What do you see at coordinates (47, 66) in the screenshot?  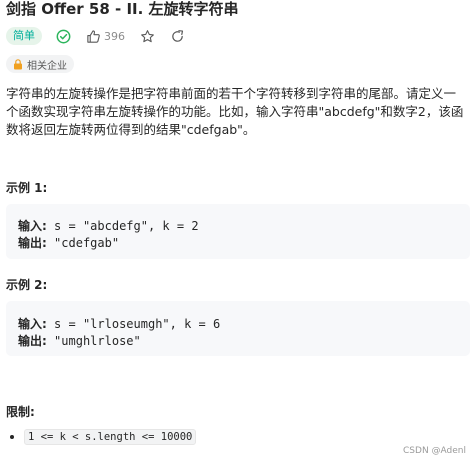 I see `company-tag-label: 相关企业` at bounding box center [47, 66].